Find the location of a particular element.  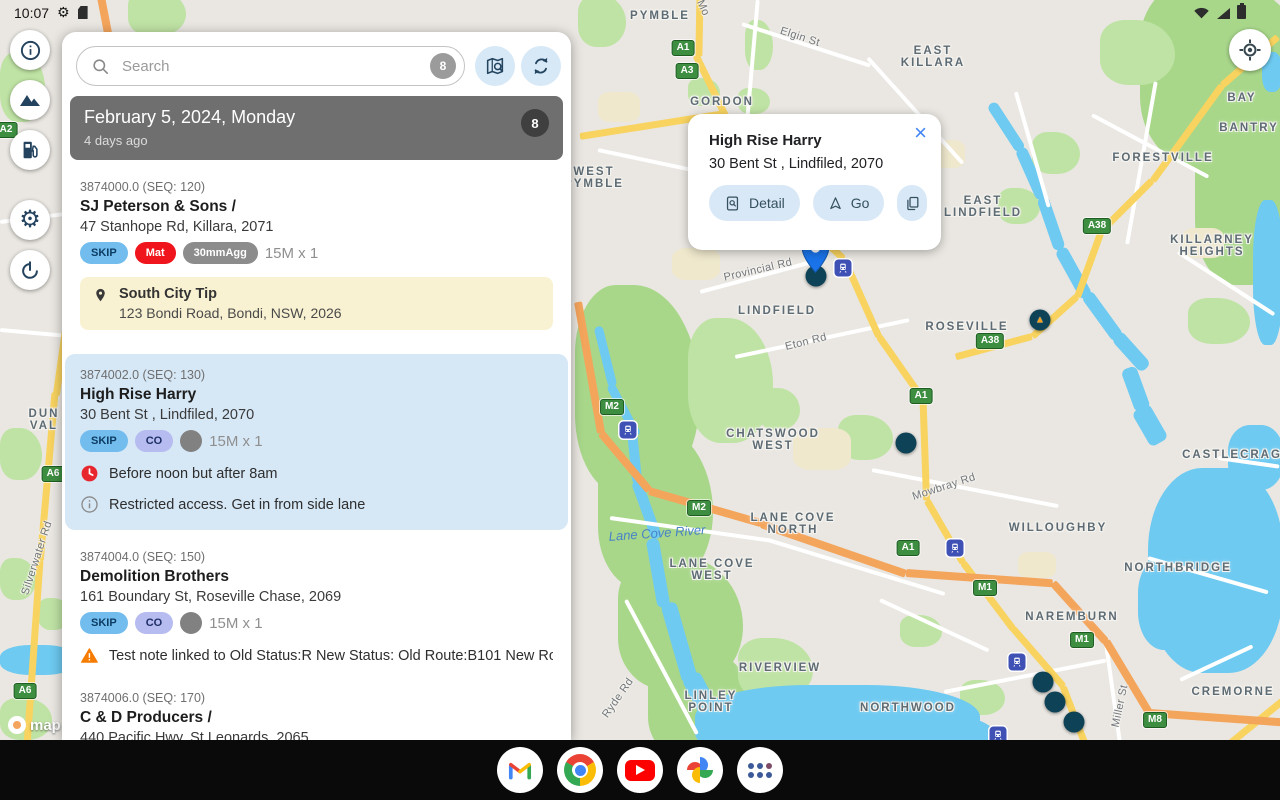

crosshair-icon is located at coordinates (1250, 50).